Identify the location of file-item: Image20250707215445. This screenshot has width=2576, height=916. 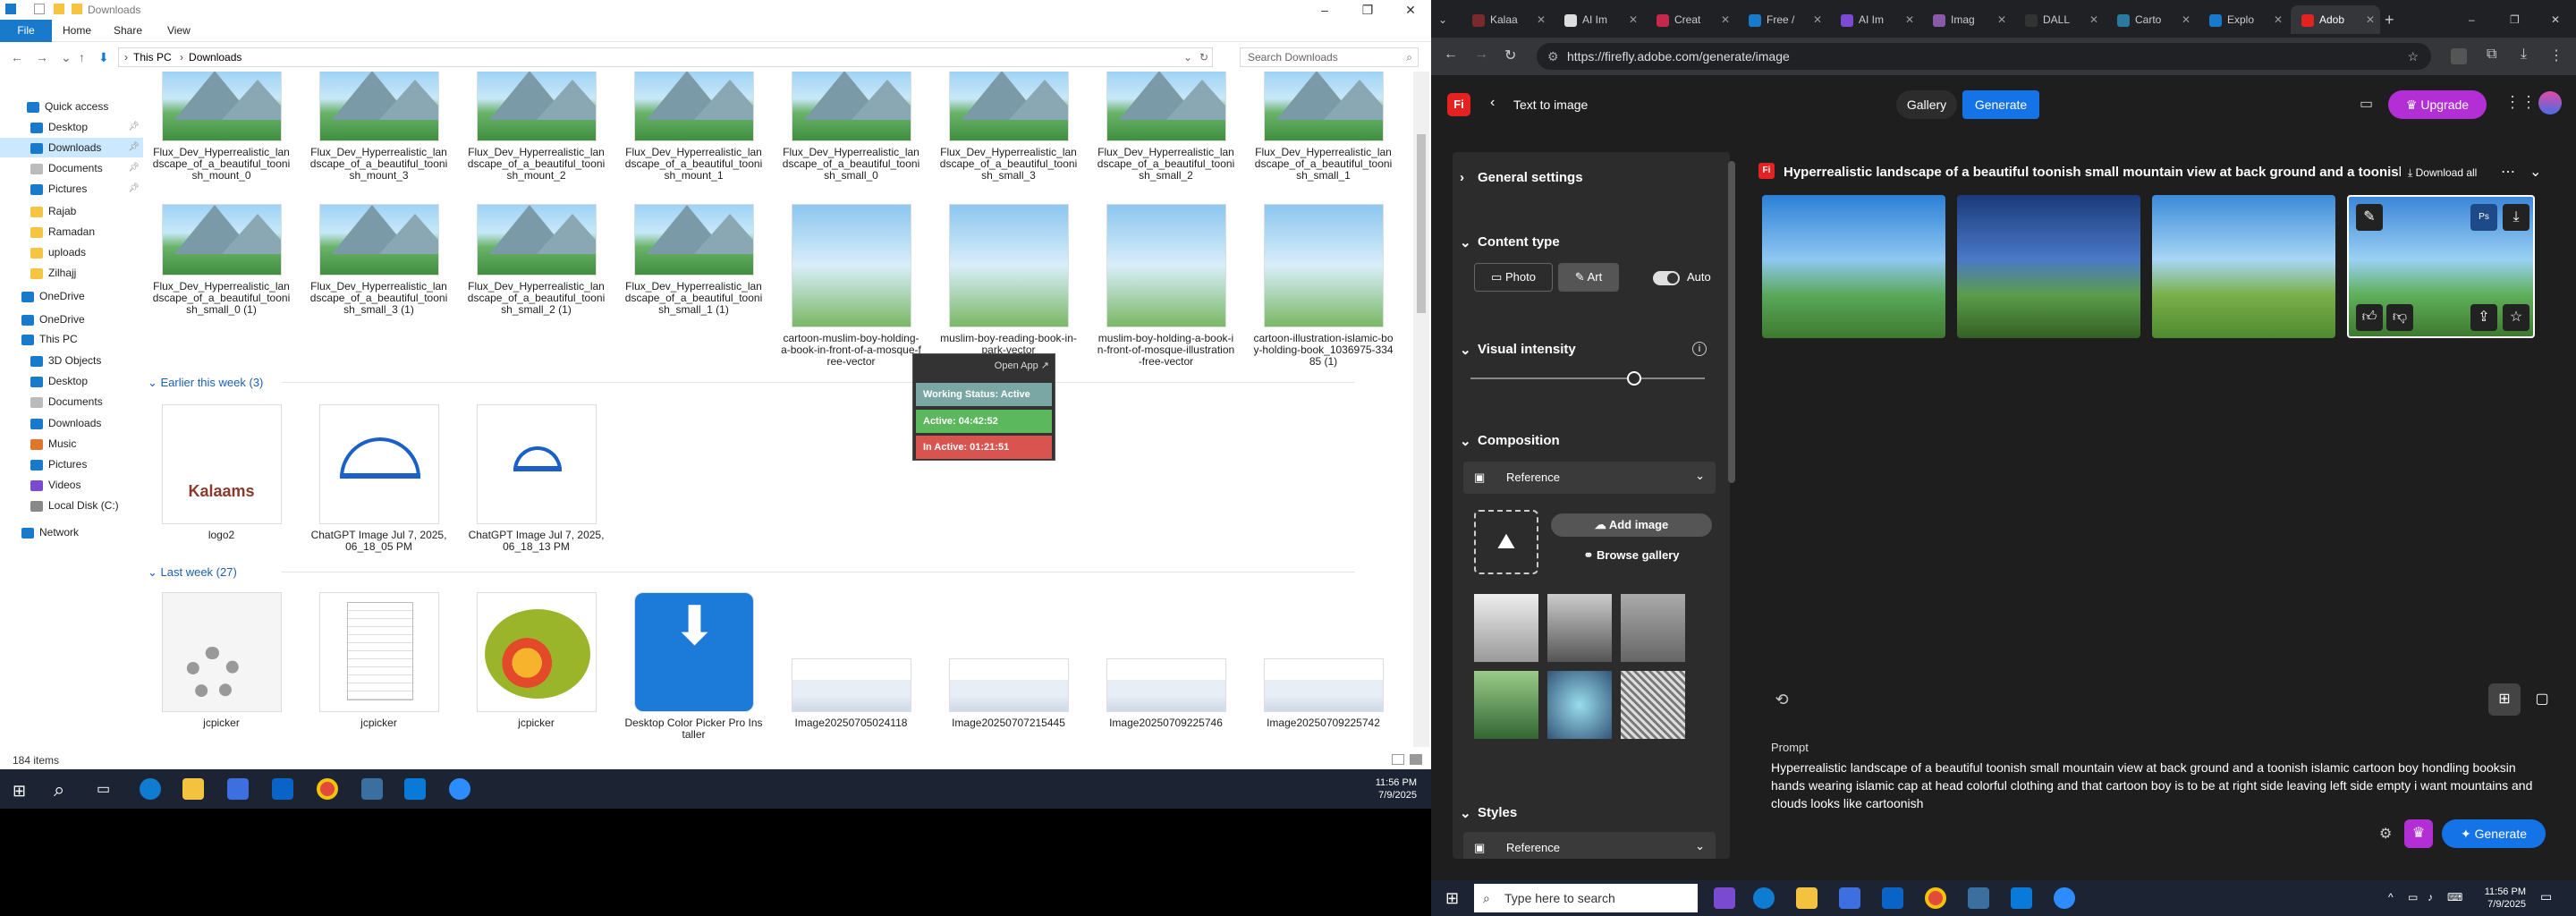
(1008, 660).